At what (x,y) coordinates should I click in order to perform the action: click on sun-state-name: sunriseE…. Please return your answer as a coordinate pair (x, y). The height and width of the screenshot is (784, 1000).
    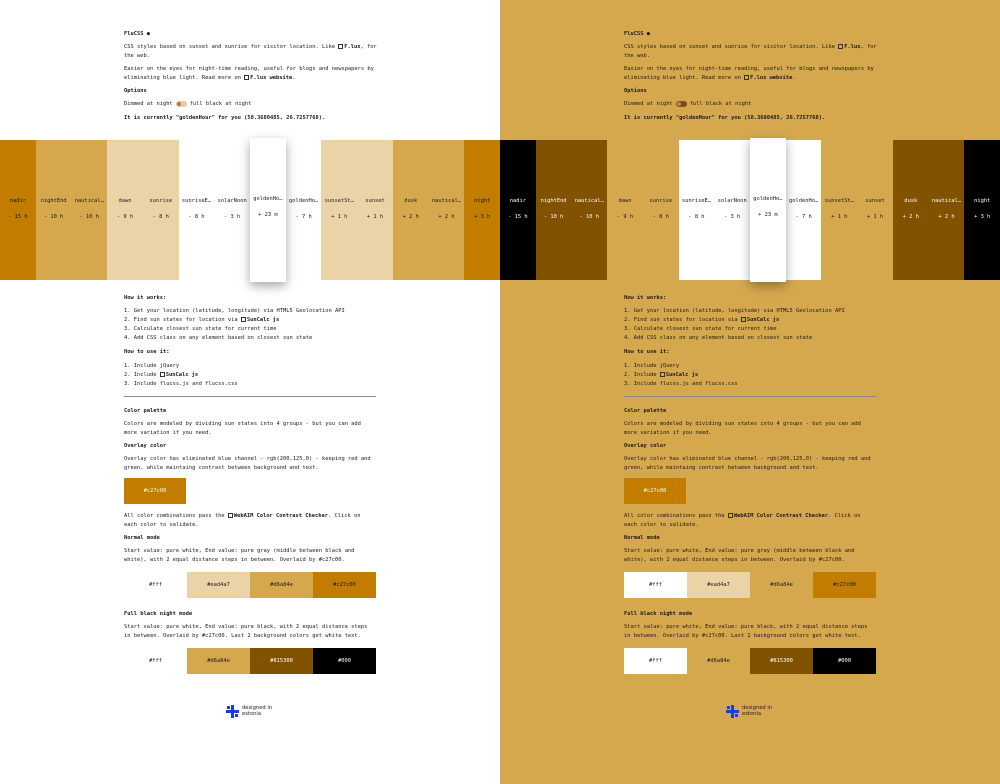
    Looking at the image, I should click on (696, 201).